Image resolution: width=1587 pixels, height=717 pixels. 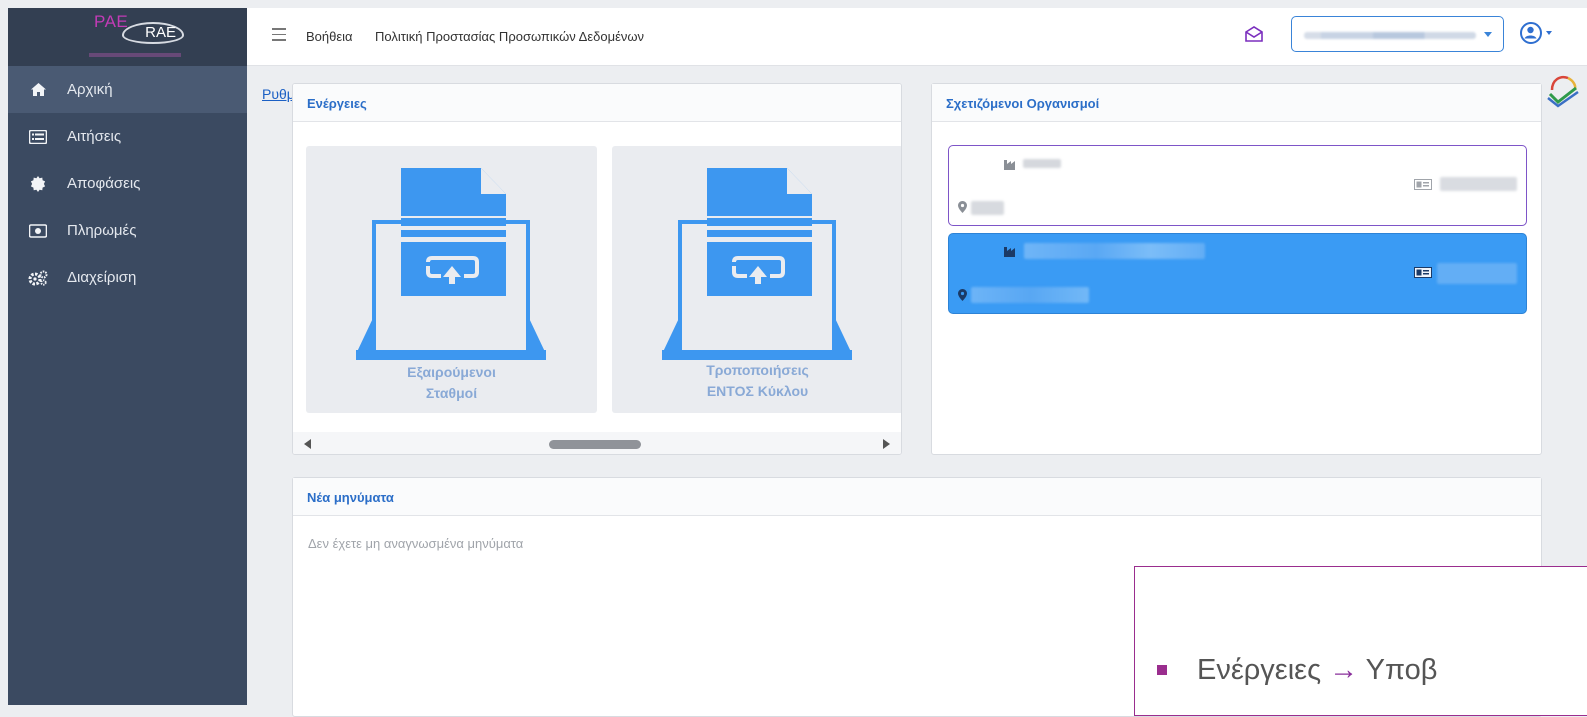 What do you see at coordinates (1563, 91) in the screenshot?
I see `corner-decorative-logo-icon` at bounding box center [1563, 91].